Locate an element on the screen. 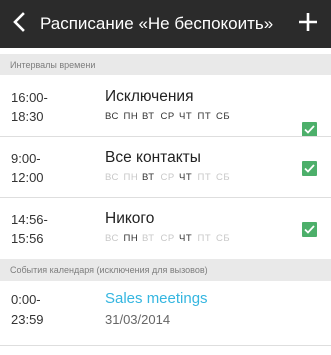  page-title: Расписание «Не беспокоить» is located at coordinates (157, 23).